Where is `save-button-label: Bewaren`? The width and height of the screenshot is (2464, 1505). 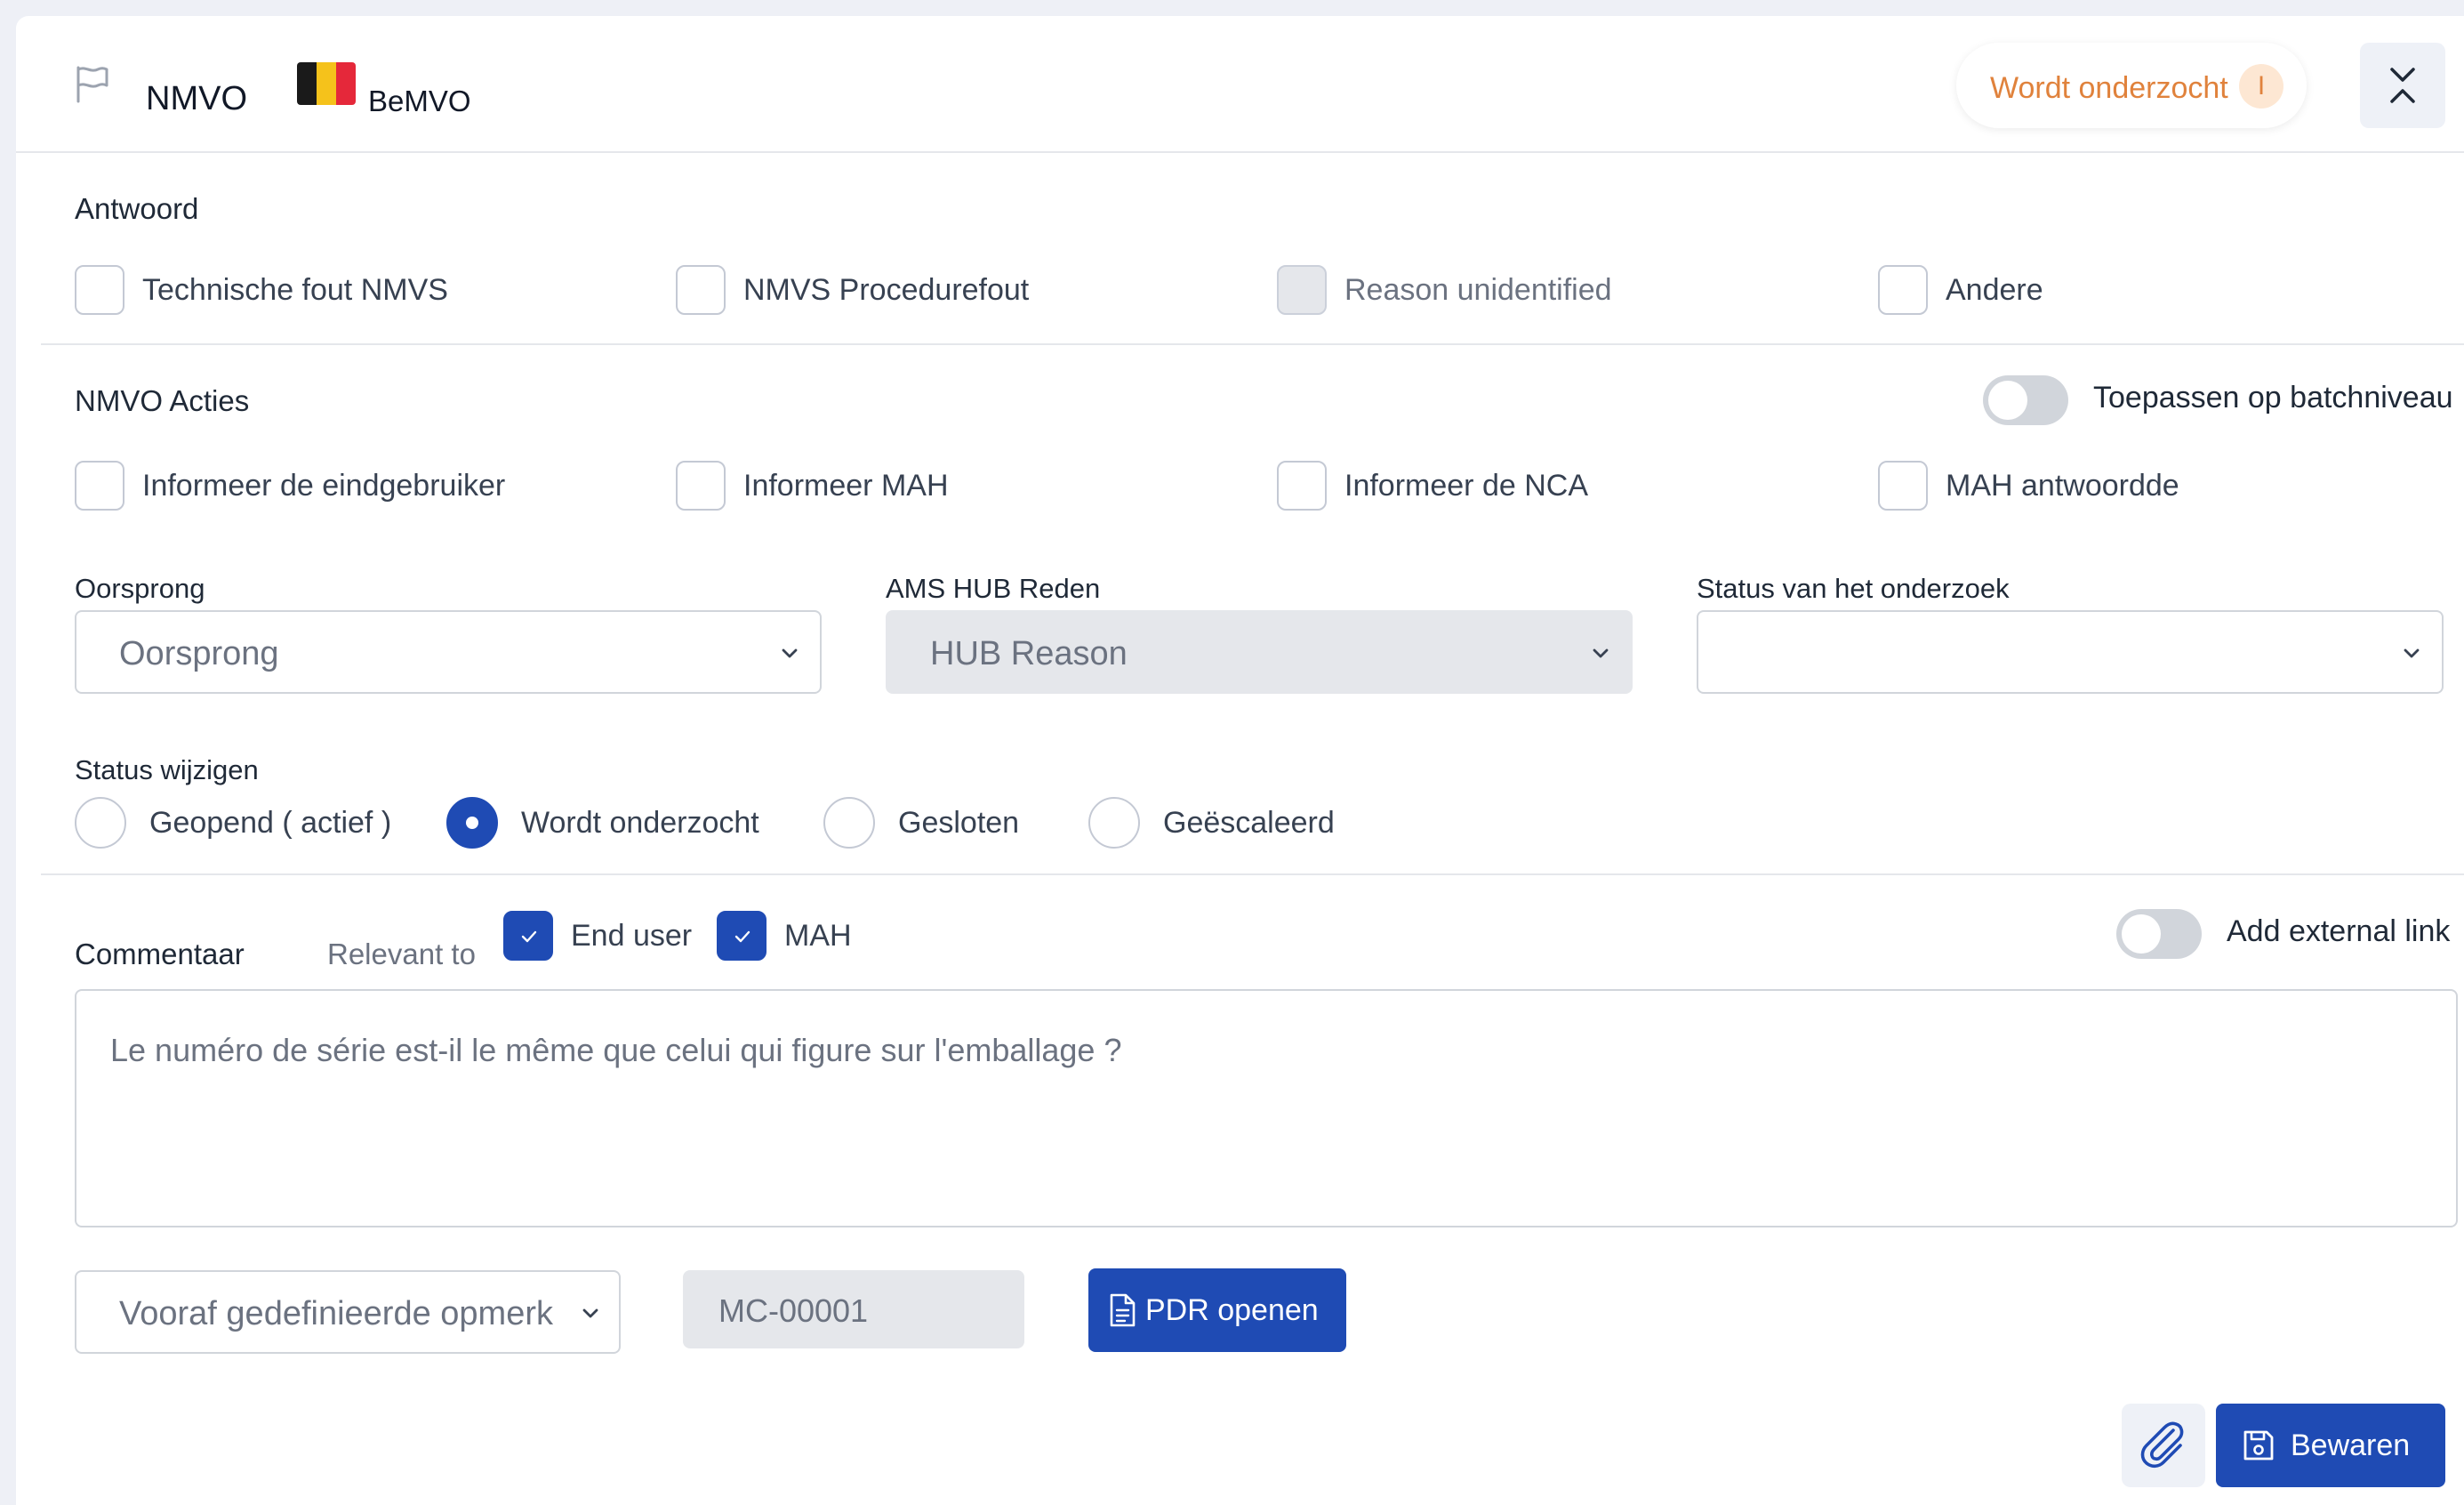
save-button-label: Bewaren is located at coordinates (2351, 1445).